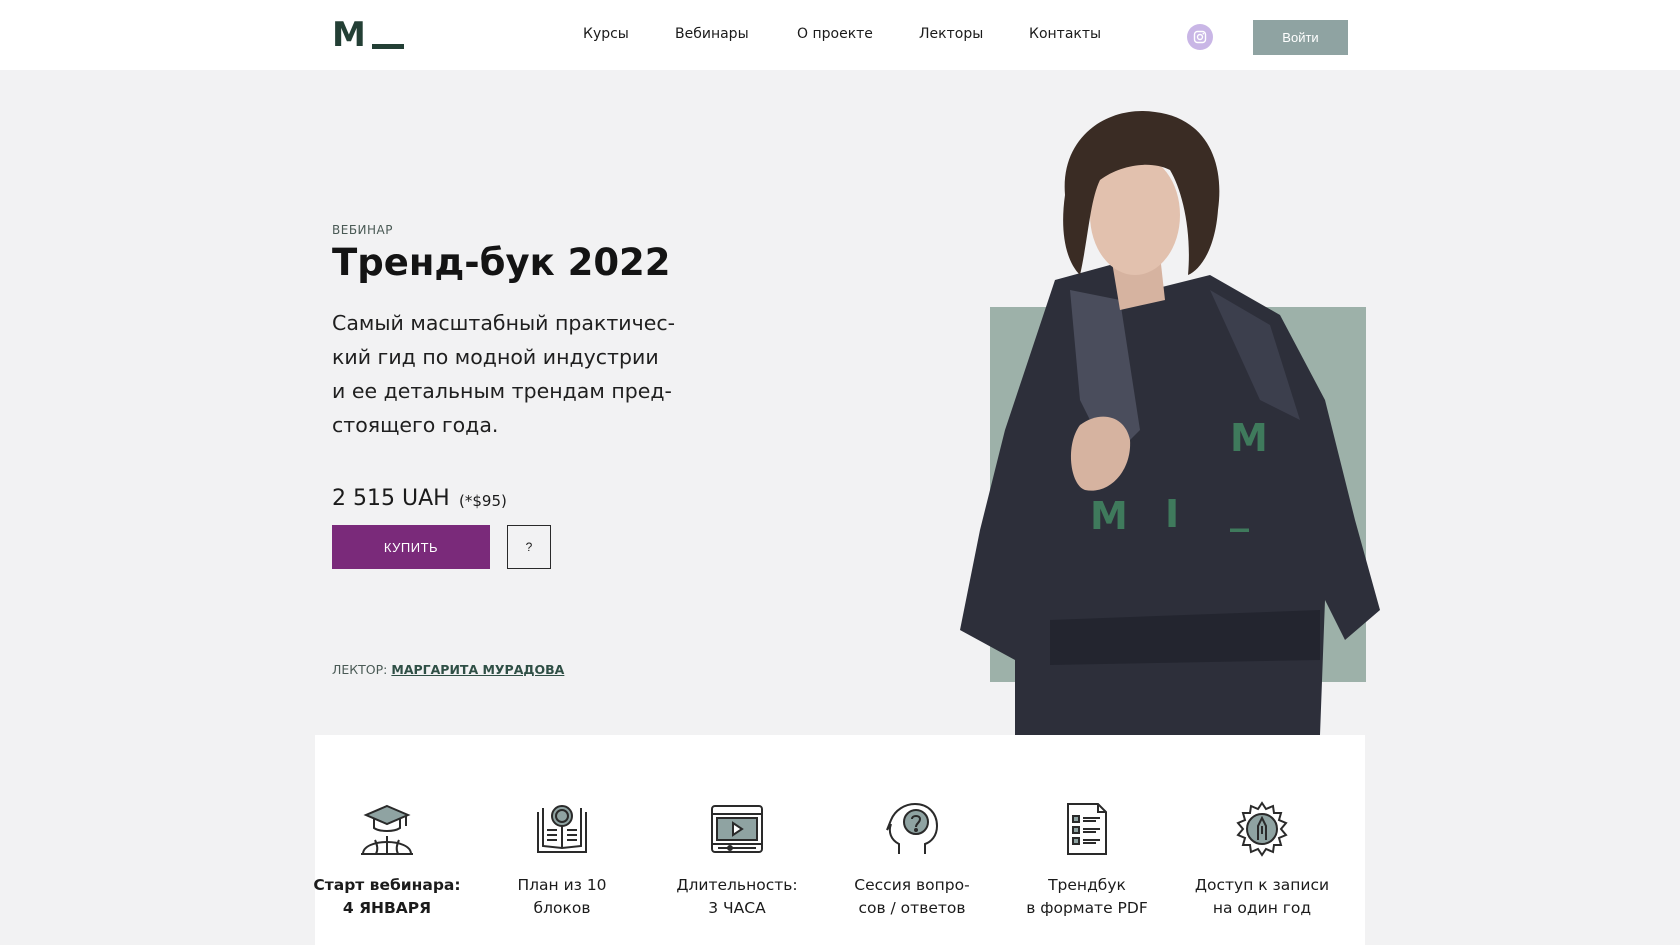  What do you see at coordinates (501, 262) in the screenshot?
I see `page-title: Тренд-бук 2022` at bounding box center [501, 262].